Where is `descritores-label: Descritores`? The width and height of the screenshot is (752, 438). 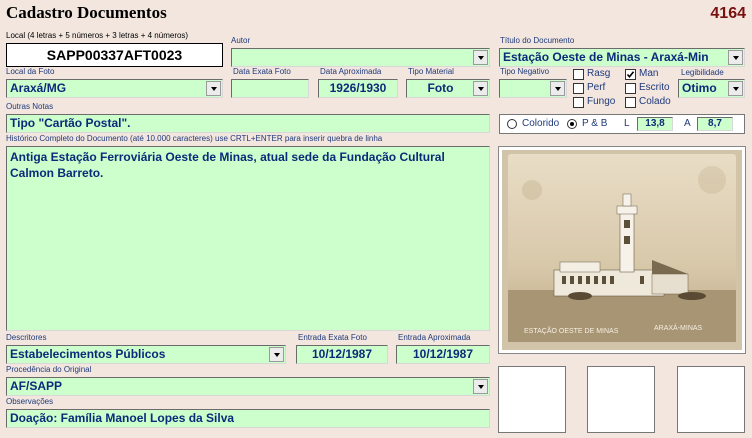
descritores-label: Descritores is located at coordinates (26, 337).